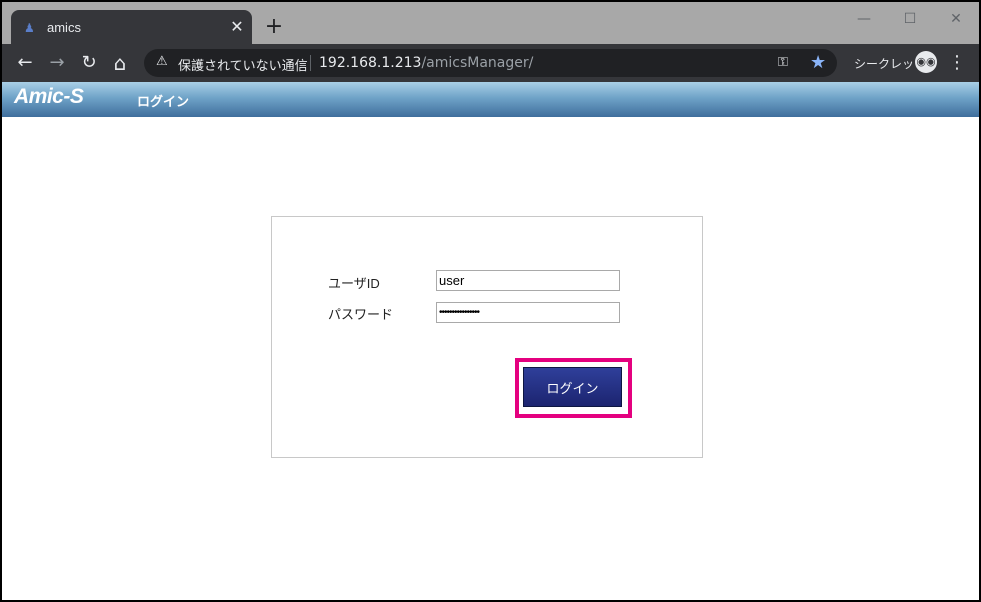 This screenshot has width=981, height=602. What do you see at coordinates (237, 27) in the screenshot?
I see `tab-close-icon: ✕` at bounding box center [237, 27].